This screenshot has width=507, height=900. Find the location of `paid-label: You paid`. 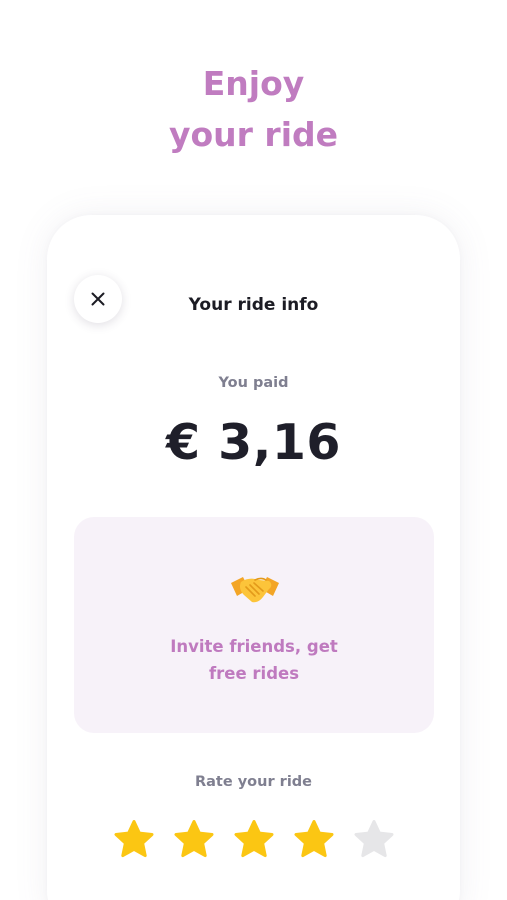

paid-label: You paid is located at coordinates (253, 383).